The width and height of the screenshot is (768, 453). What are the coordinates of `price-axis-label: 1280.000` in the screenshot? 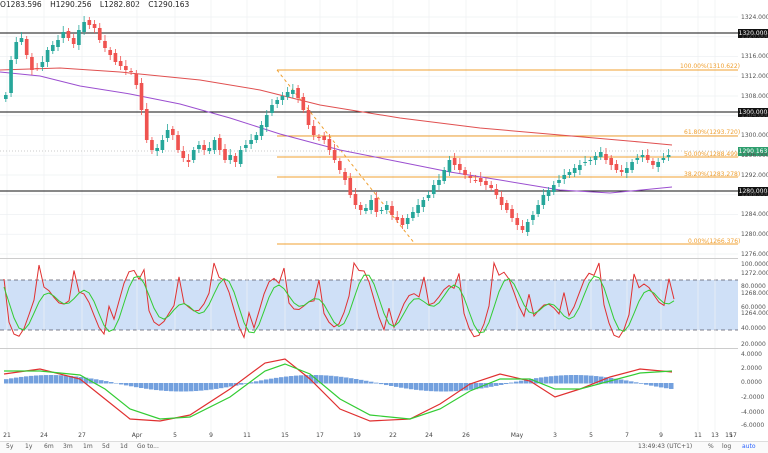 It's located at (754, 234).